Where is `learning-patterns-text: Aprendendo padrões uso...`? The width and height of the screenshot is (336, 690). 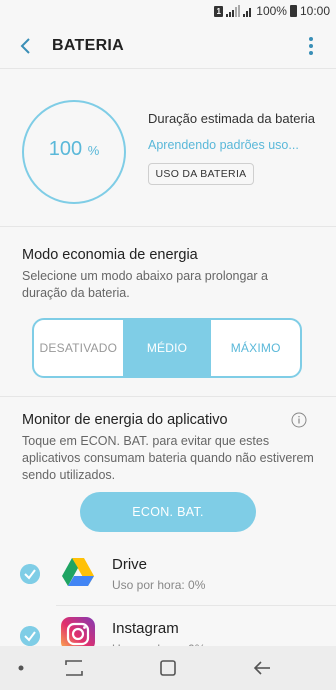 learning-patterns-text: Aprendendo padrões uso... is located at coordinates (223, 145).